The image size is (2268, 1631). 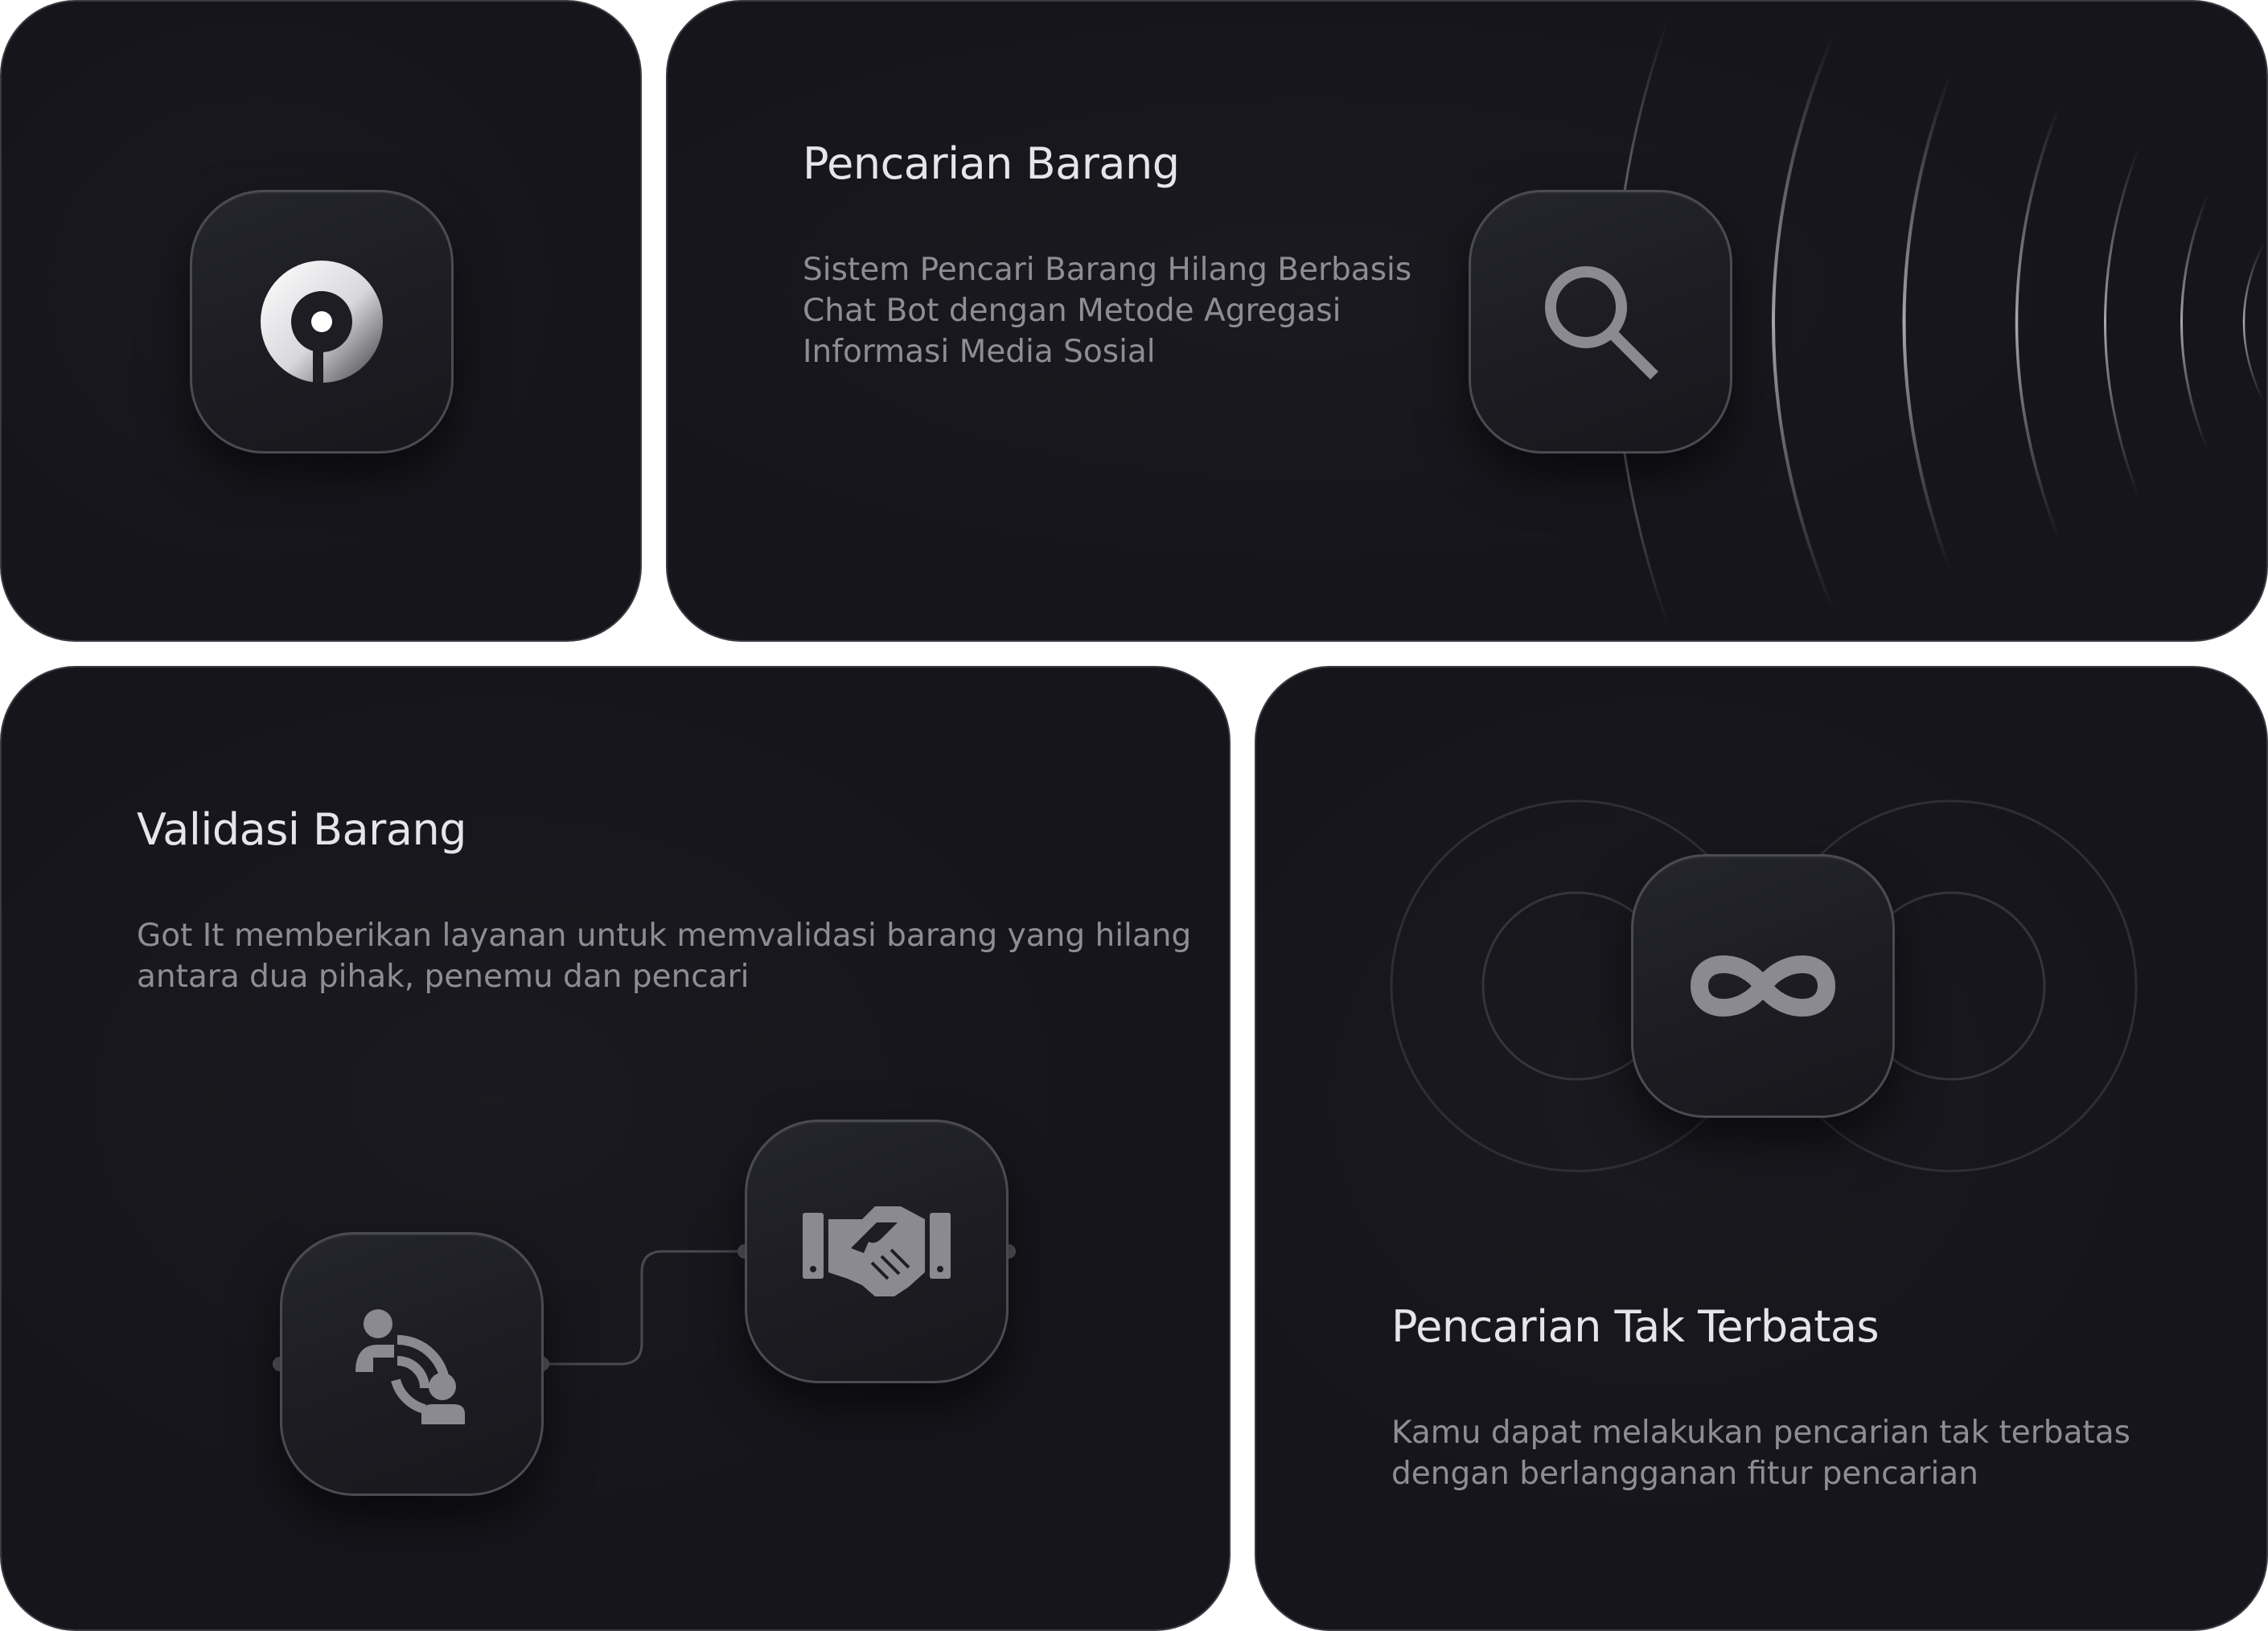 What do you see at coordinates (992, 163) in the screenshot?
I see `card-title: Pencarian Barang` at bounding box center [992, 163].